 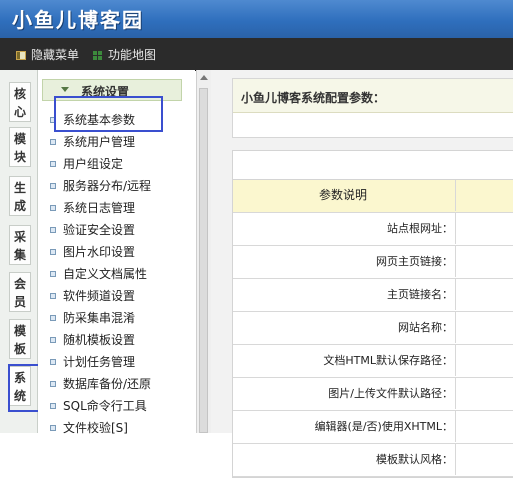 What do you see at coordinates (383, 426) in the screenshot?
I see `param-label: 编辑器(是/否)使用XHTML：` at bounding box center [383, 426].